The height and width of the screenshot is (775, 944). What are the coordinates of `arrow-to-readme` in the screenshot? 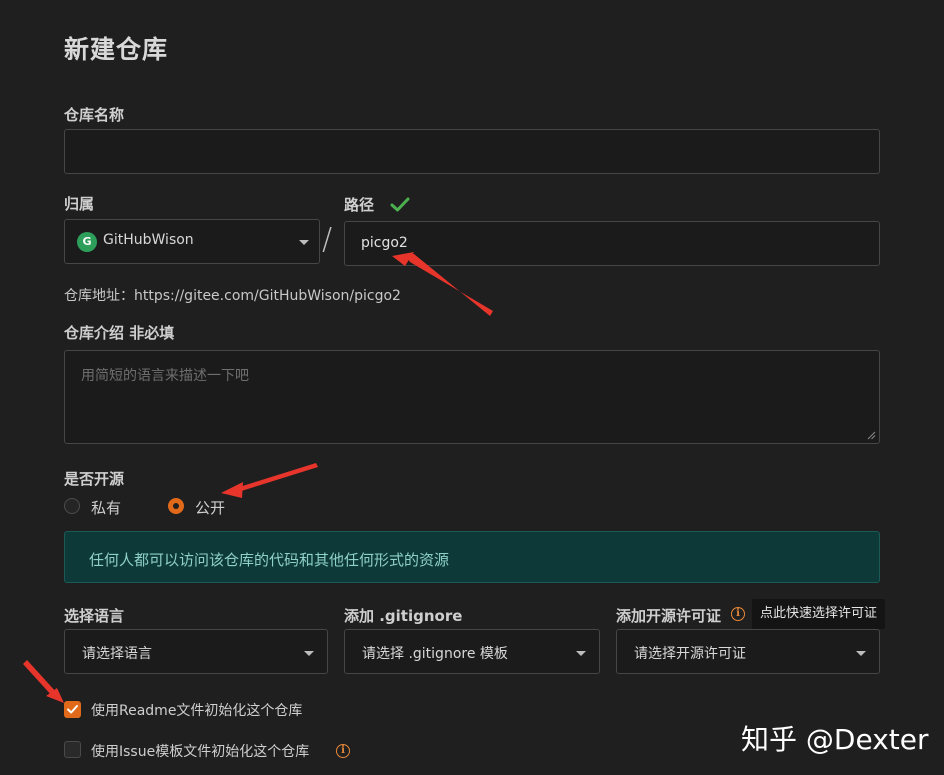 It's located at (40, 678).